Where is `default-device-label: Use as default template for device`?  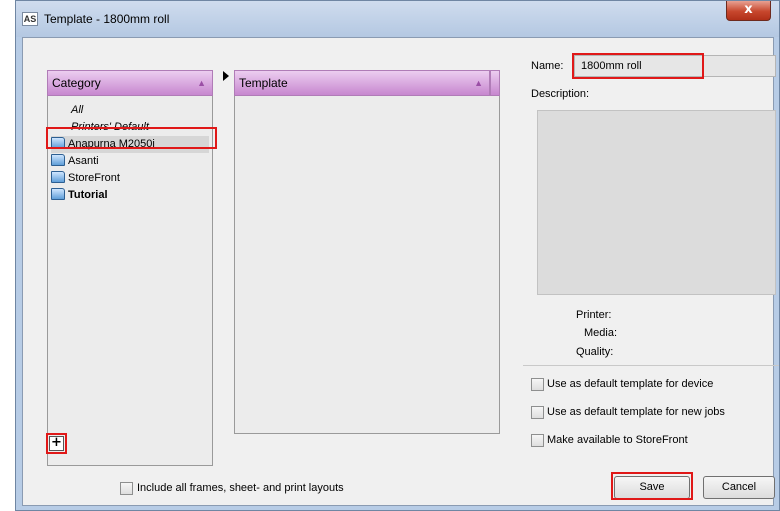
default-device-label: Use as default template for device is located at coordinates (630, 384).